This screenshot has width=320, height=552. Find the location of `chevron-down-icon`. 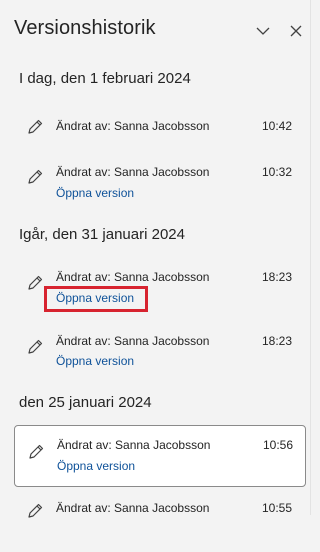

chevron-down-icon is located at coordinates (263, 31).